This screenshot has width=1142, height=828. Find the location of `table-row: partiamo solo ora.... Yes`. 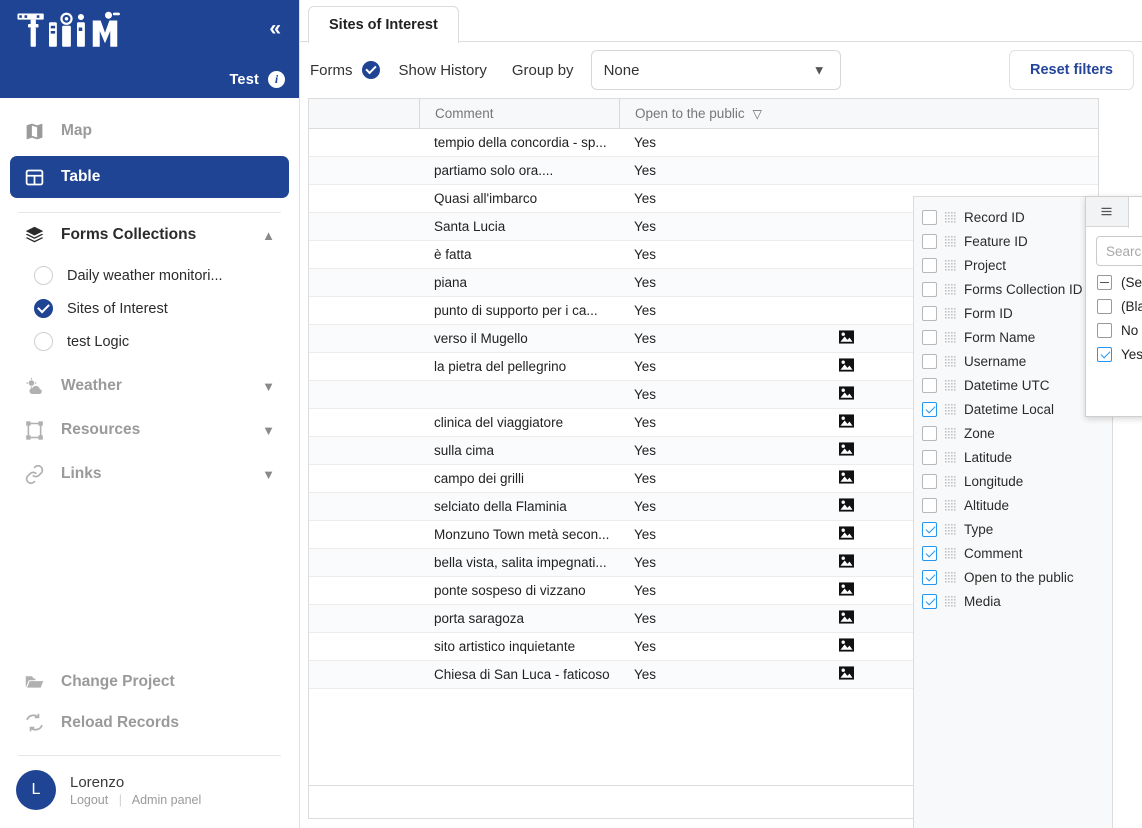

table-row: partiamo solo ora.... Yes is located at coordinates (703, 171).